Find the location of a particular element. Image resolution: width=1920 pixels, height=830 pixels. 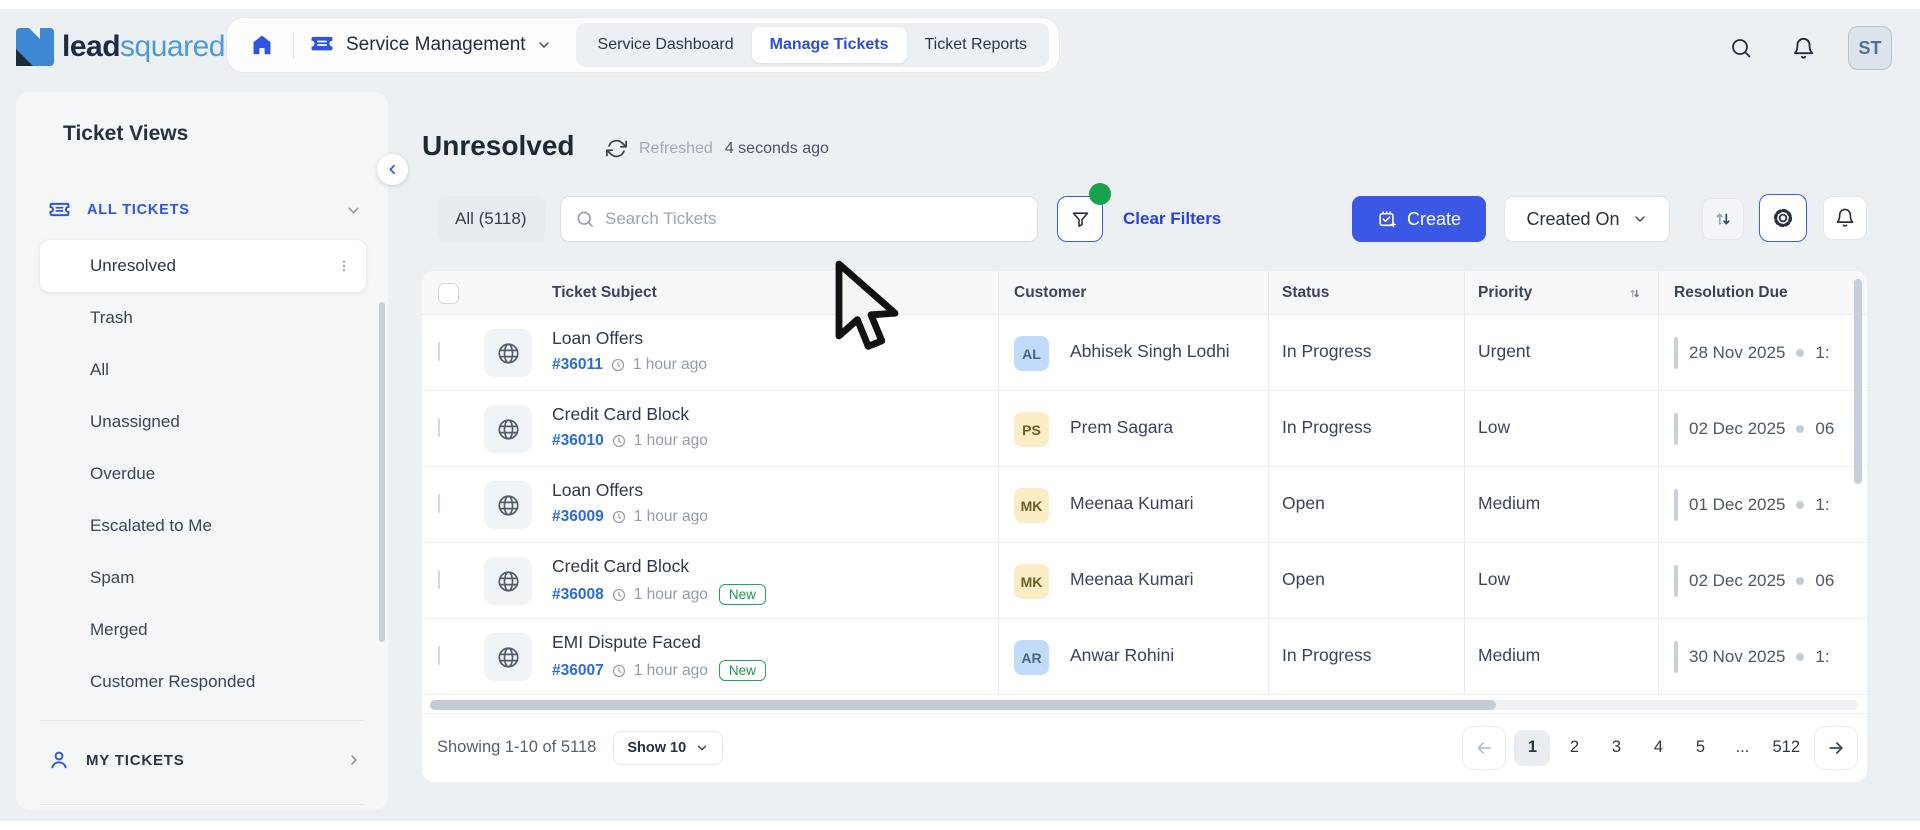

table-vertical-scrollbar is located at coordinates (1858, 381).